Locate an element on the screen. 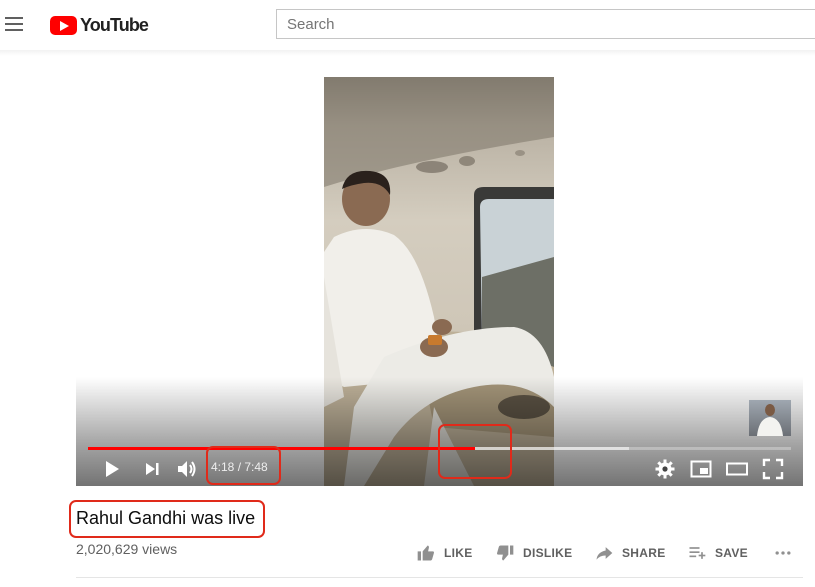 The image size is (815, 587). dislike-button: DISLIKE is located at coordinates (533, 553).